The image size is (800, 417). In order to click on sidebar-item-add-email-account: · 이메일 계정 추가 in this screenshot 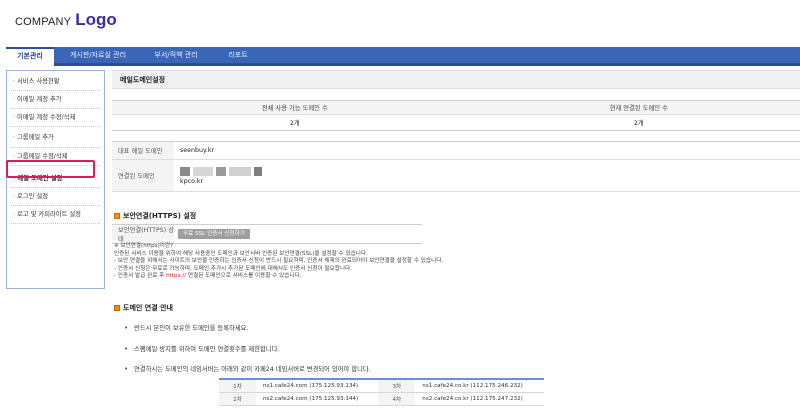, I will do `click(55, 100)`.